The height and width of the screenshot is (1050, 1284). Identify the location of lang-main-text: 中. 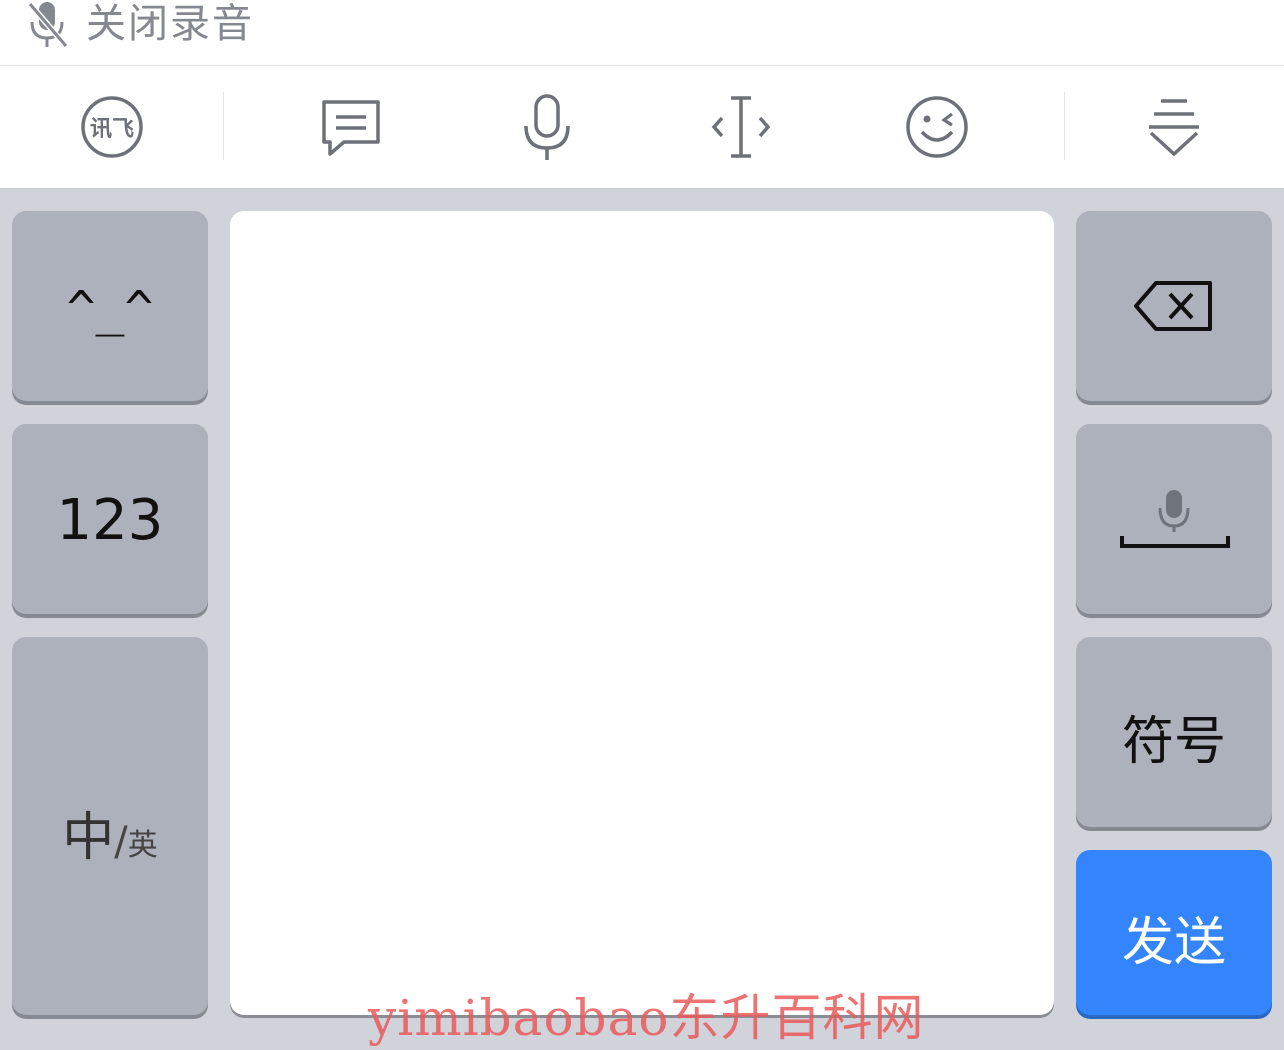
(88, 838).